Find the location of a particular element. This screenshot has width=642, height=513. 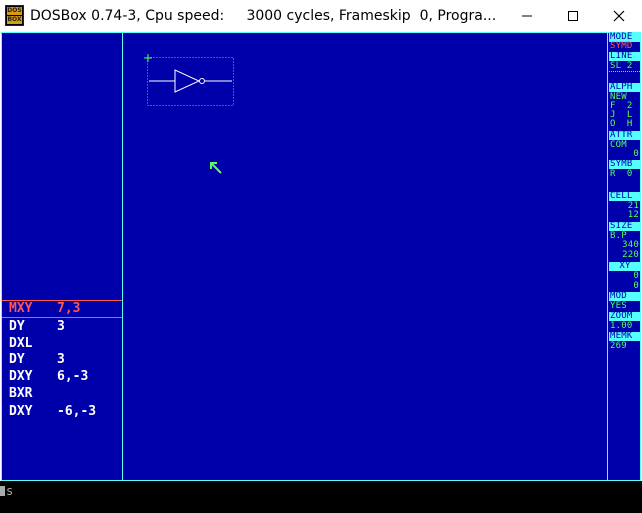

menu-symb-label: SYMB is located at coordinates (624, 164).